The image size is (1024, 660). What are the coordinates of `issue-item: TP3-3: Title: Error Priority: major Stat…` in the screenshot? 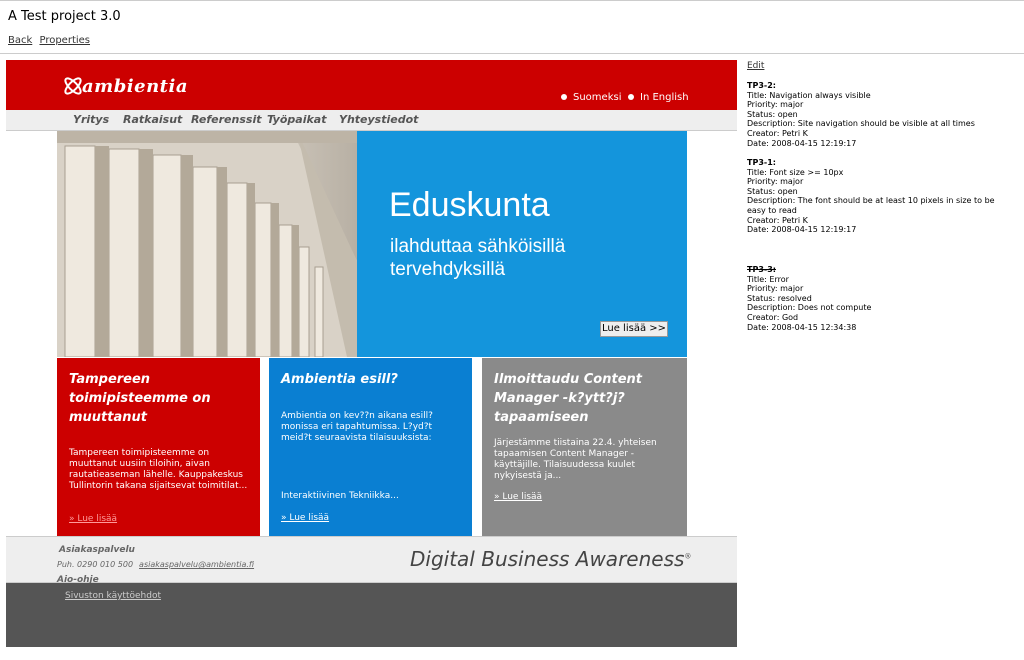 It's located at (878, 298).